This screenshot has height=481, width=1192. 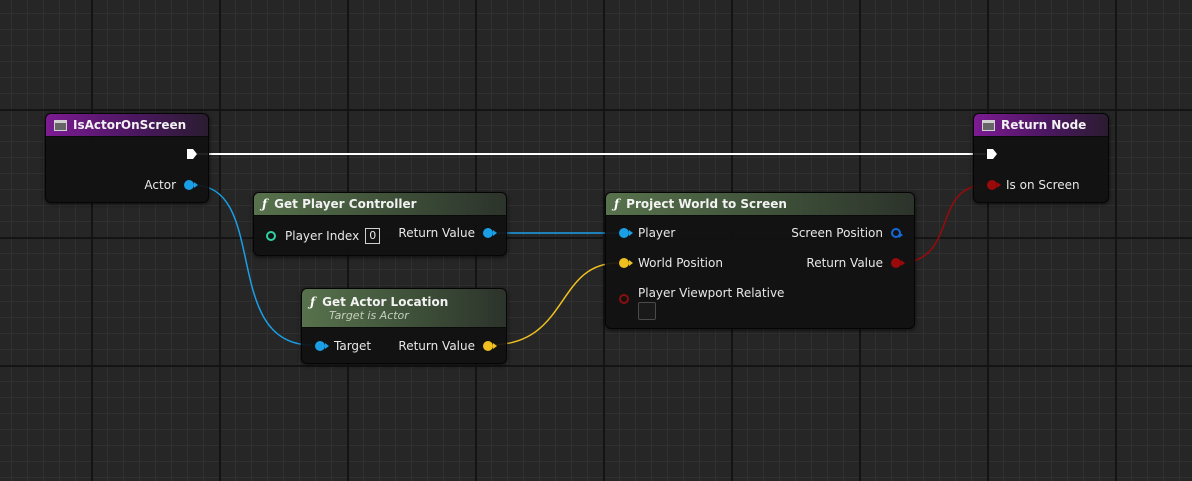 What do you see at coordinates (1044, 125) in the screenshot?
I see `return-node-title: Return Node` at bounding box center [1044, 125].